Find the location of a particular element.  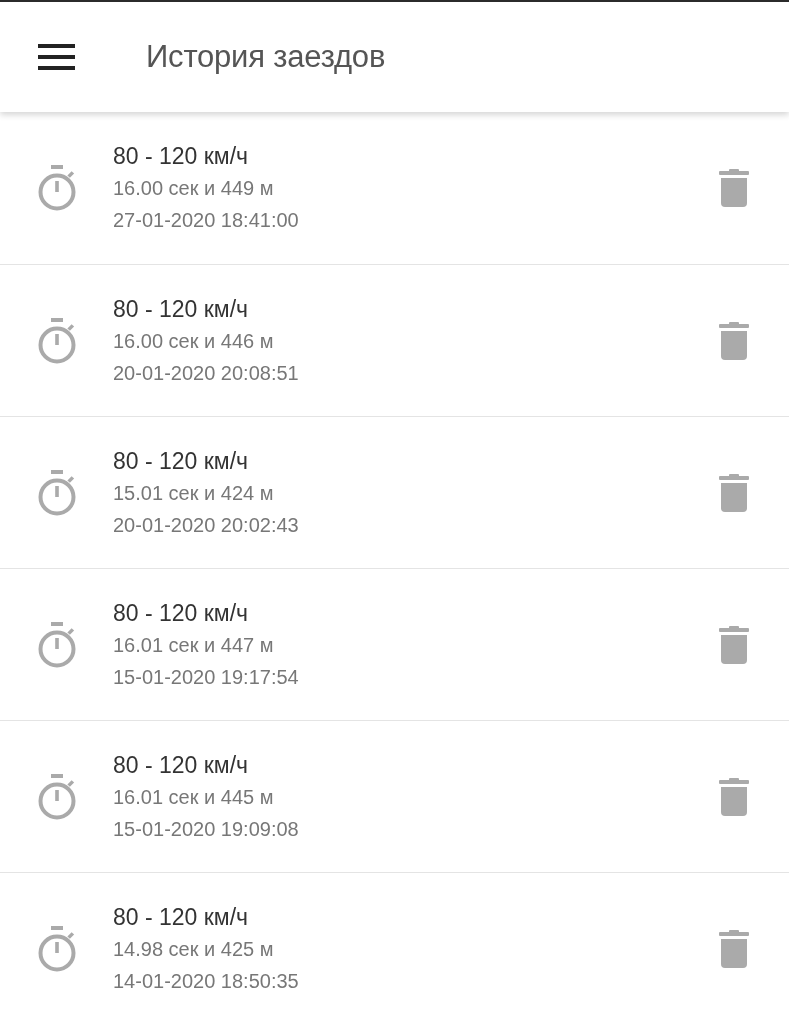

run-result: 16.01 сек и 447 м is located at coordinates (193, 645).